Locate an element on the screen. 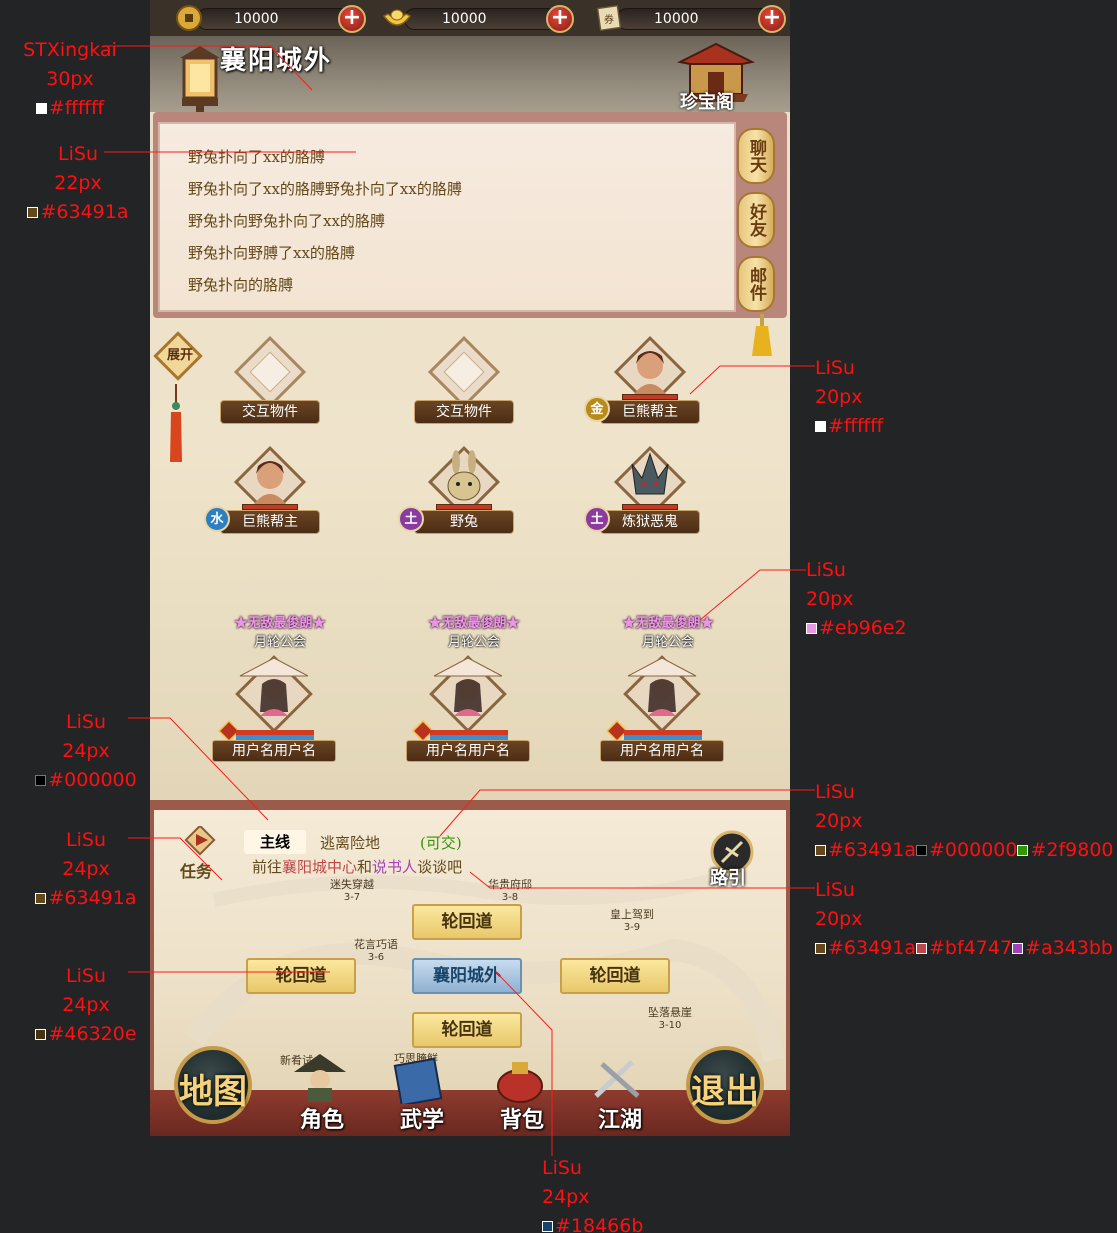 The height and width of the screenshot is (1233, 1117). tab-friends: 好友 is located at coordinates (756, 220).